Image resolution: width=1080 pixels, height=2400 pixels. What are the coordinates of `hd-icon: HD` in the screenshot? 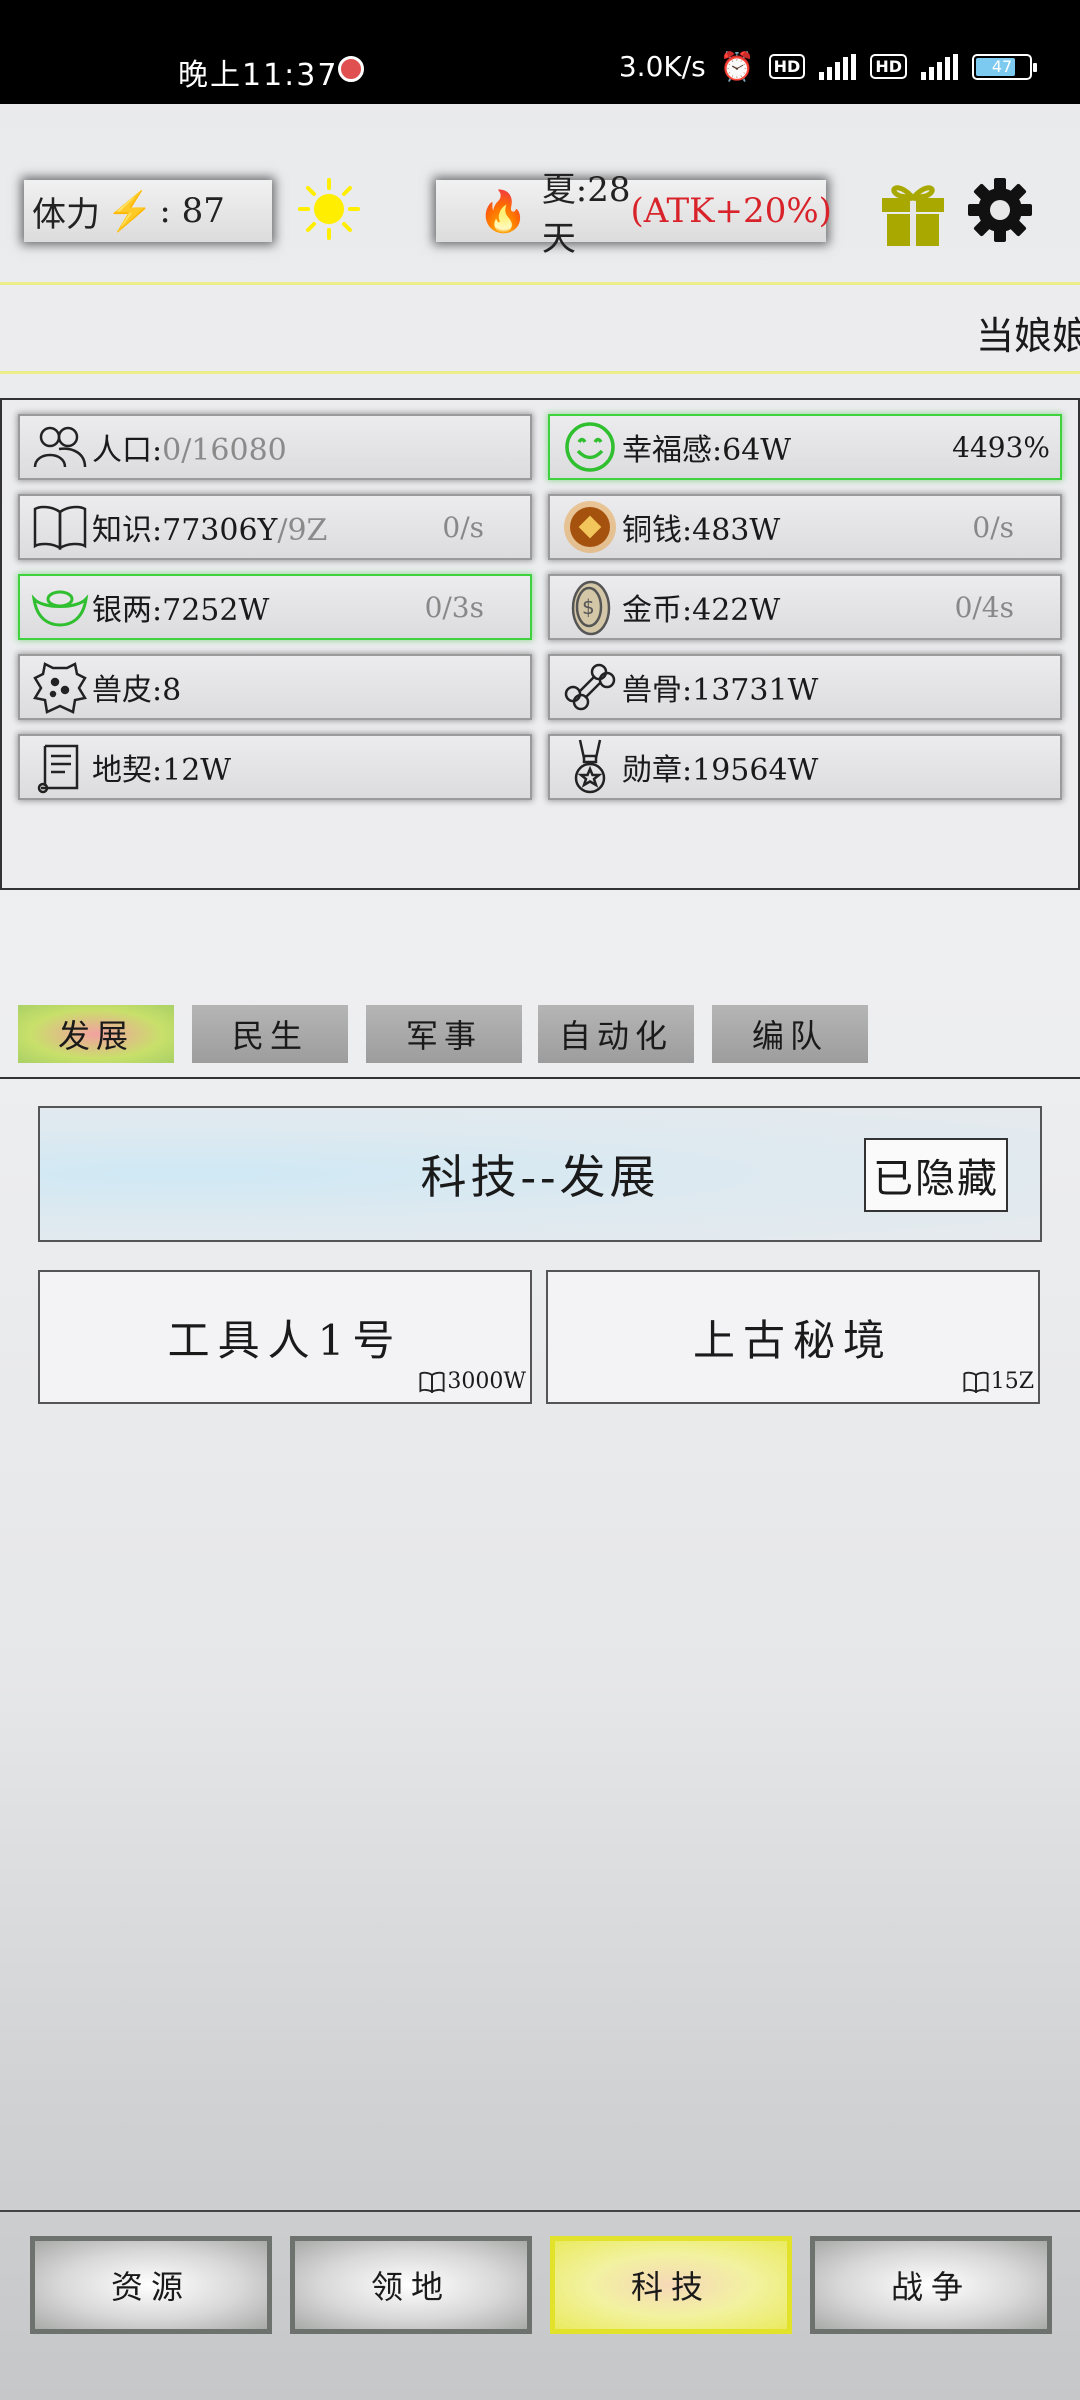 It's located at (787, 66).